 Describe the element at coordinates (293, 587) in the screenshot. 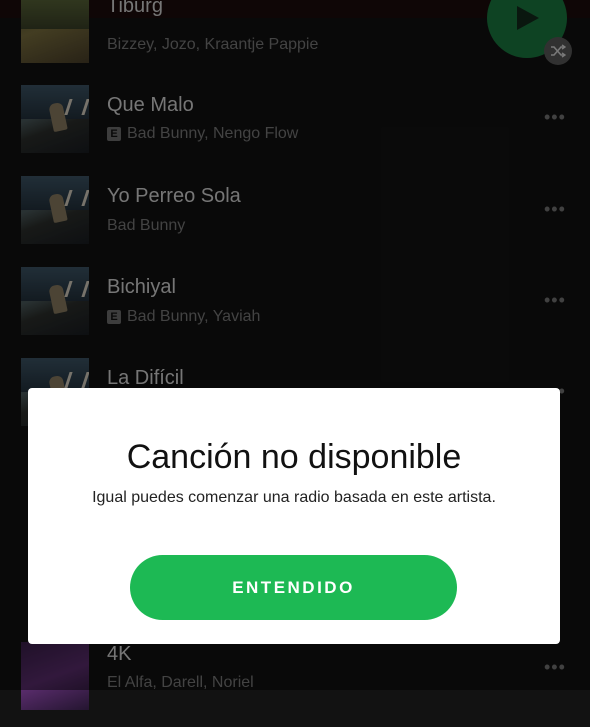

I see `entendido-button: ENTENDIDO` at that location.